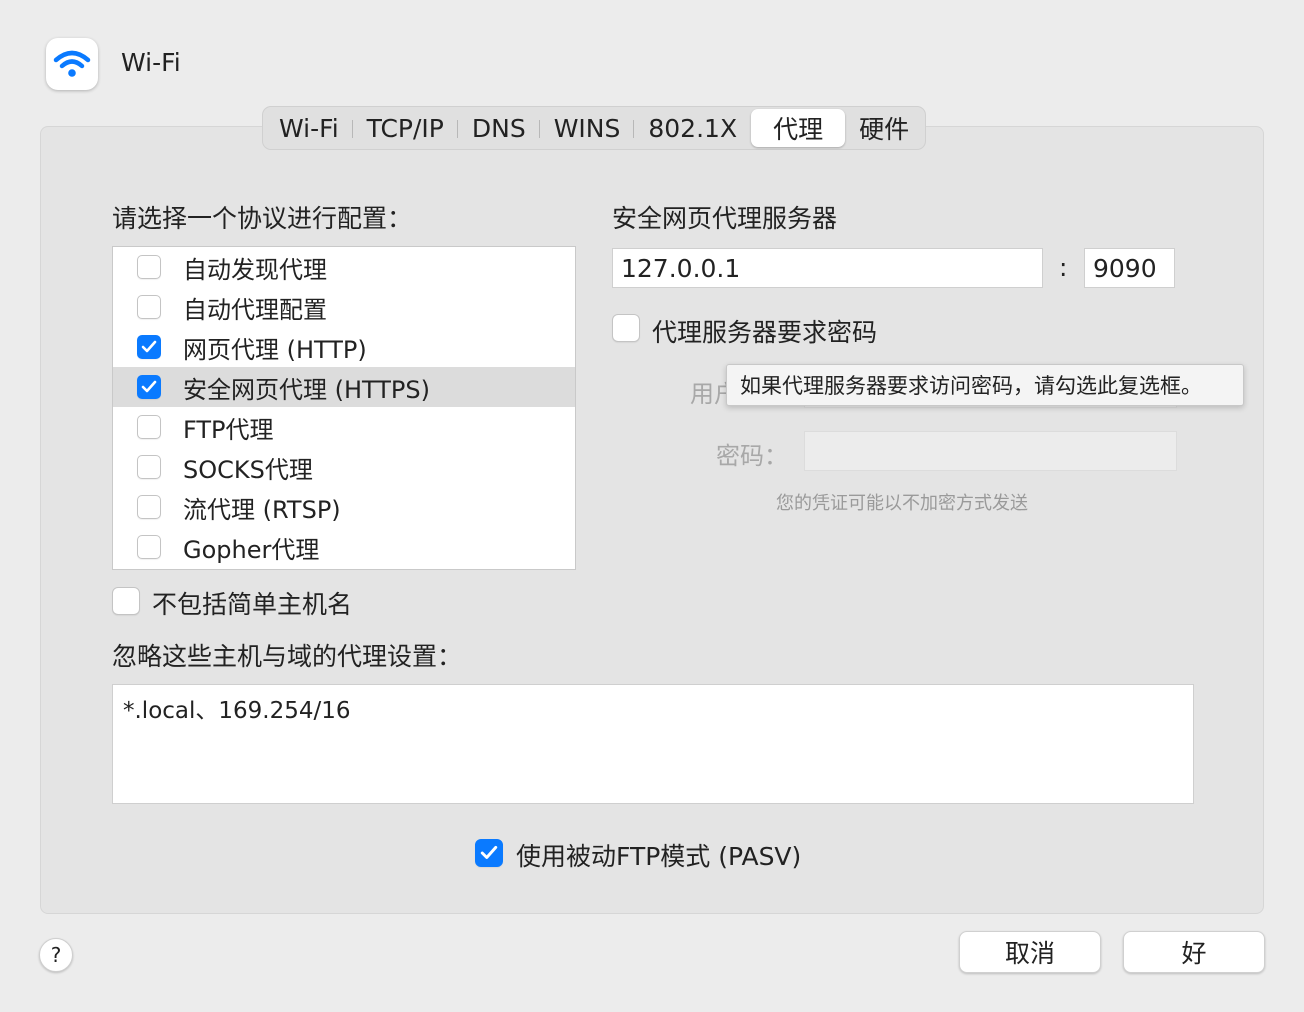 The image size is (1304, 1012). Describe the element at coordinates (287, 656) in the screenshot. I see `bypass-heading: 忽略这些主机与域的代理设置：` at that location.